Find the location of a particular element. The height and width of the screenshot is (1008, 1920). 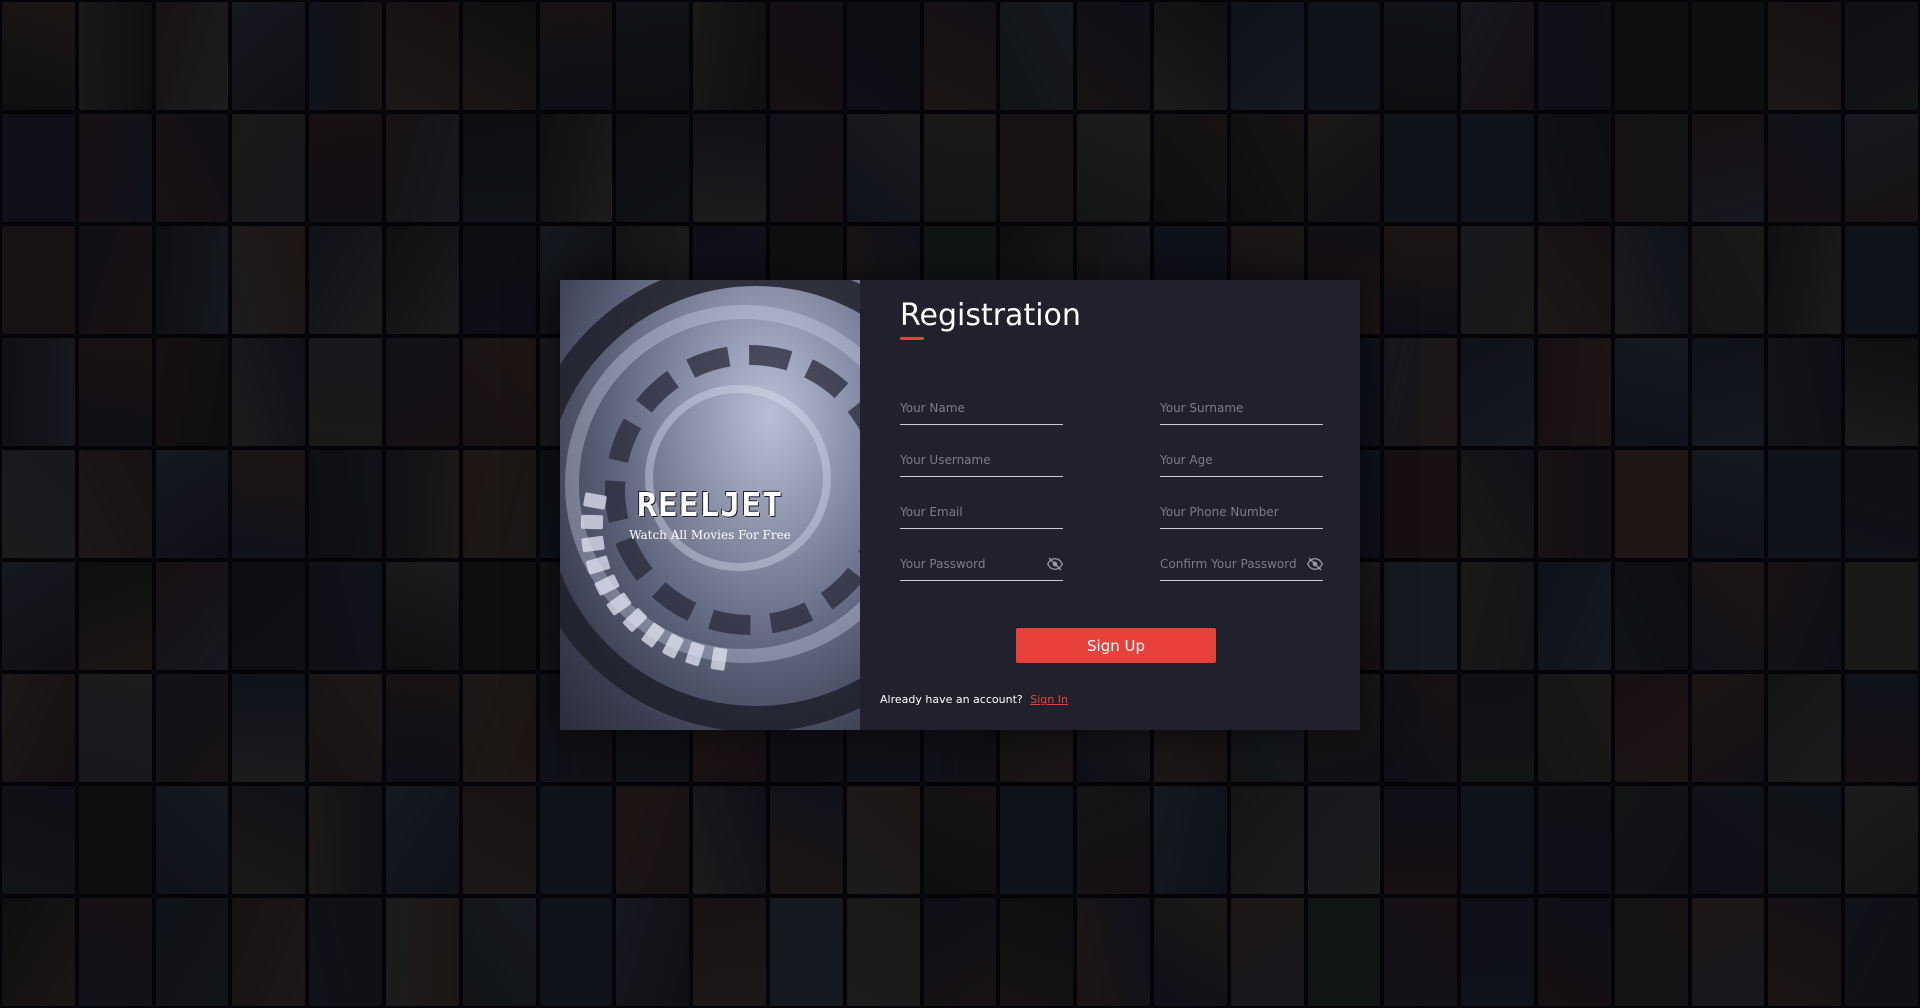

username-field is located at coordinates (981, 461).